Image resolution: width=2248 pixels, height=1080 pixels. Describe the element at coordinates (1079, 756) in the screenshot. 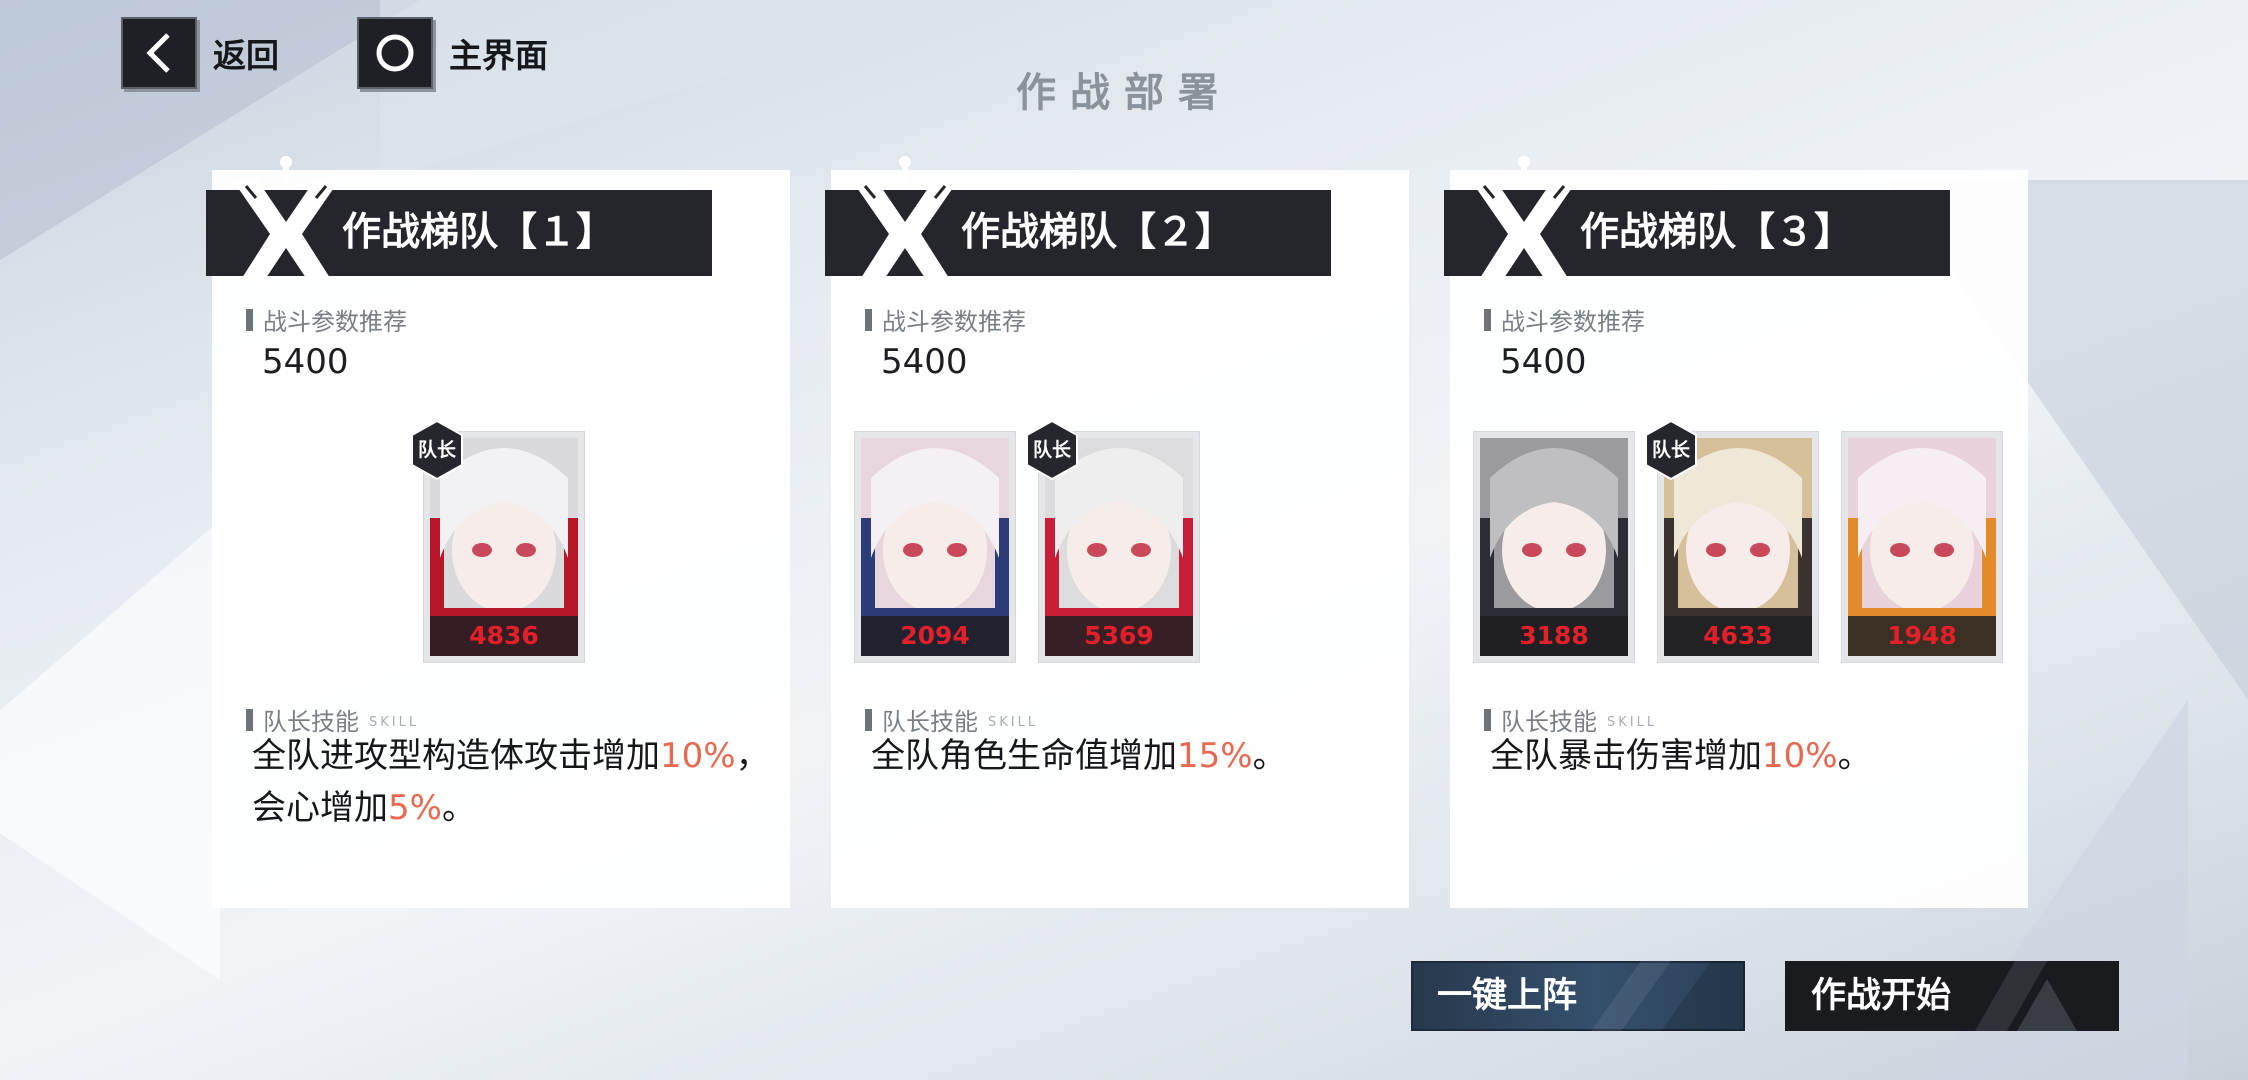

I see `leader-skill-description: 全队角色生命值增加15%。` at that location.